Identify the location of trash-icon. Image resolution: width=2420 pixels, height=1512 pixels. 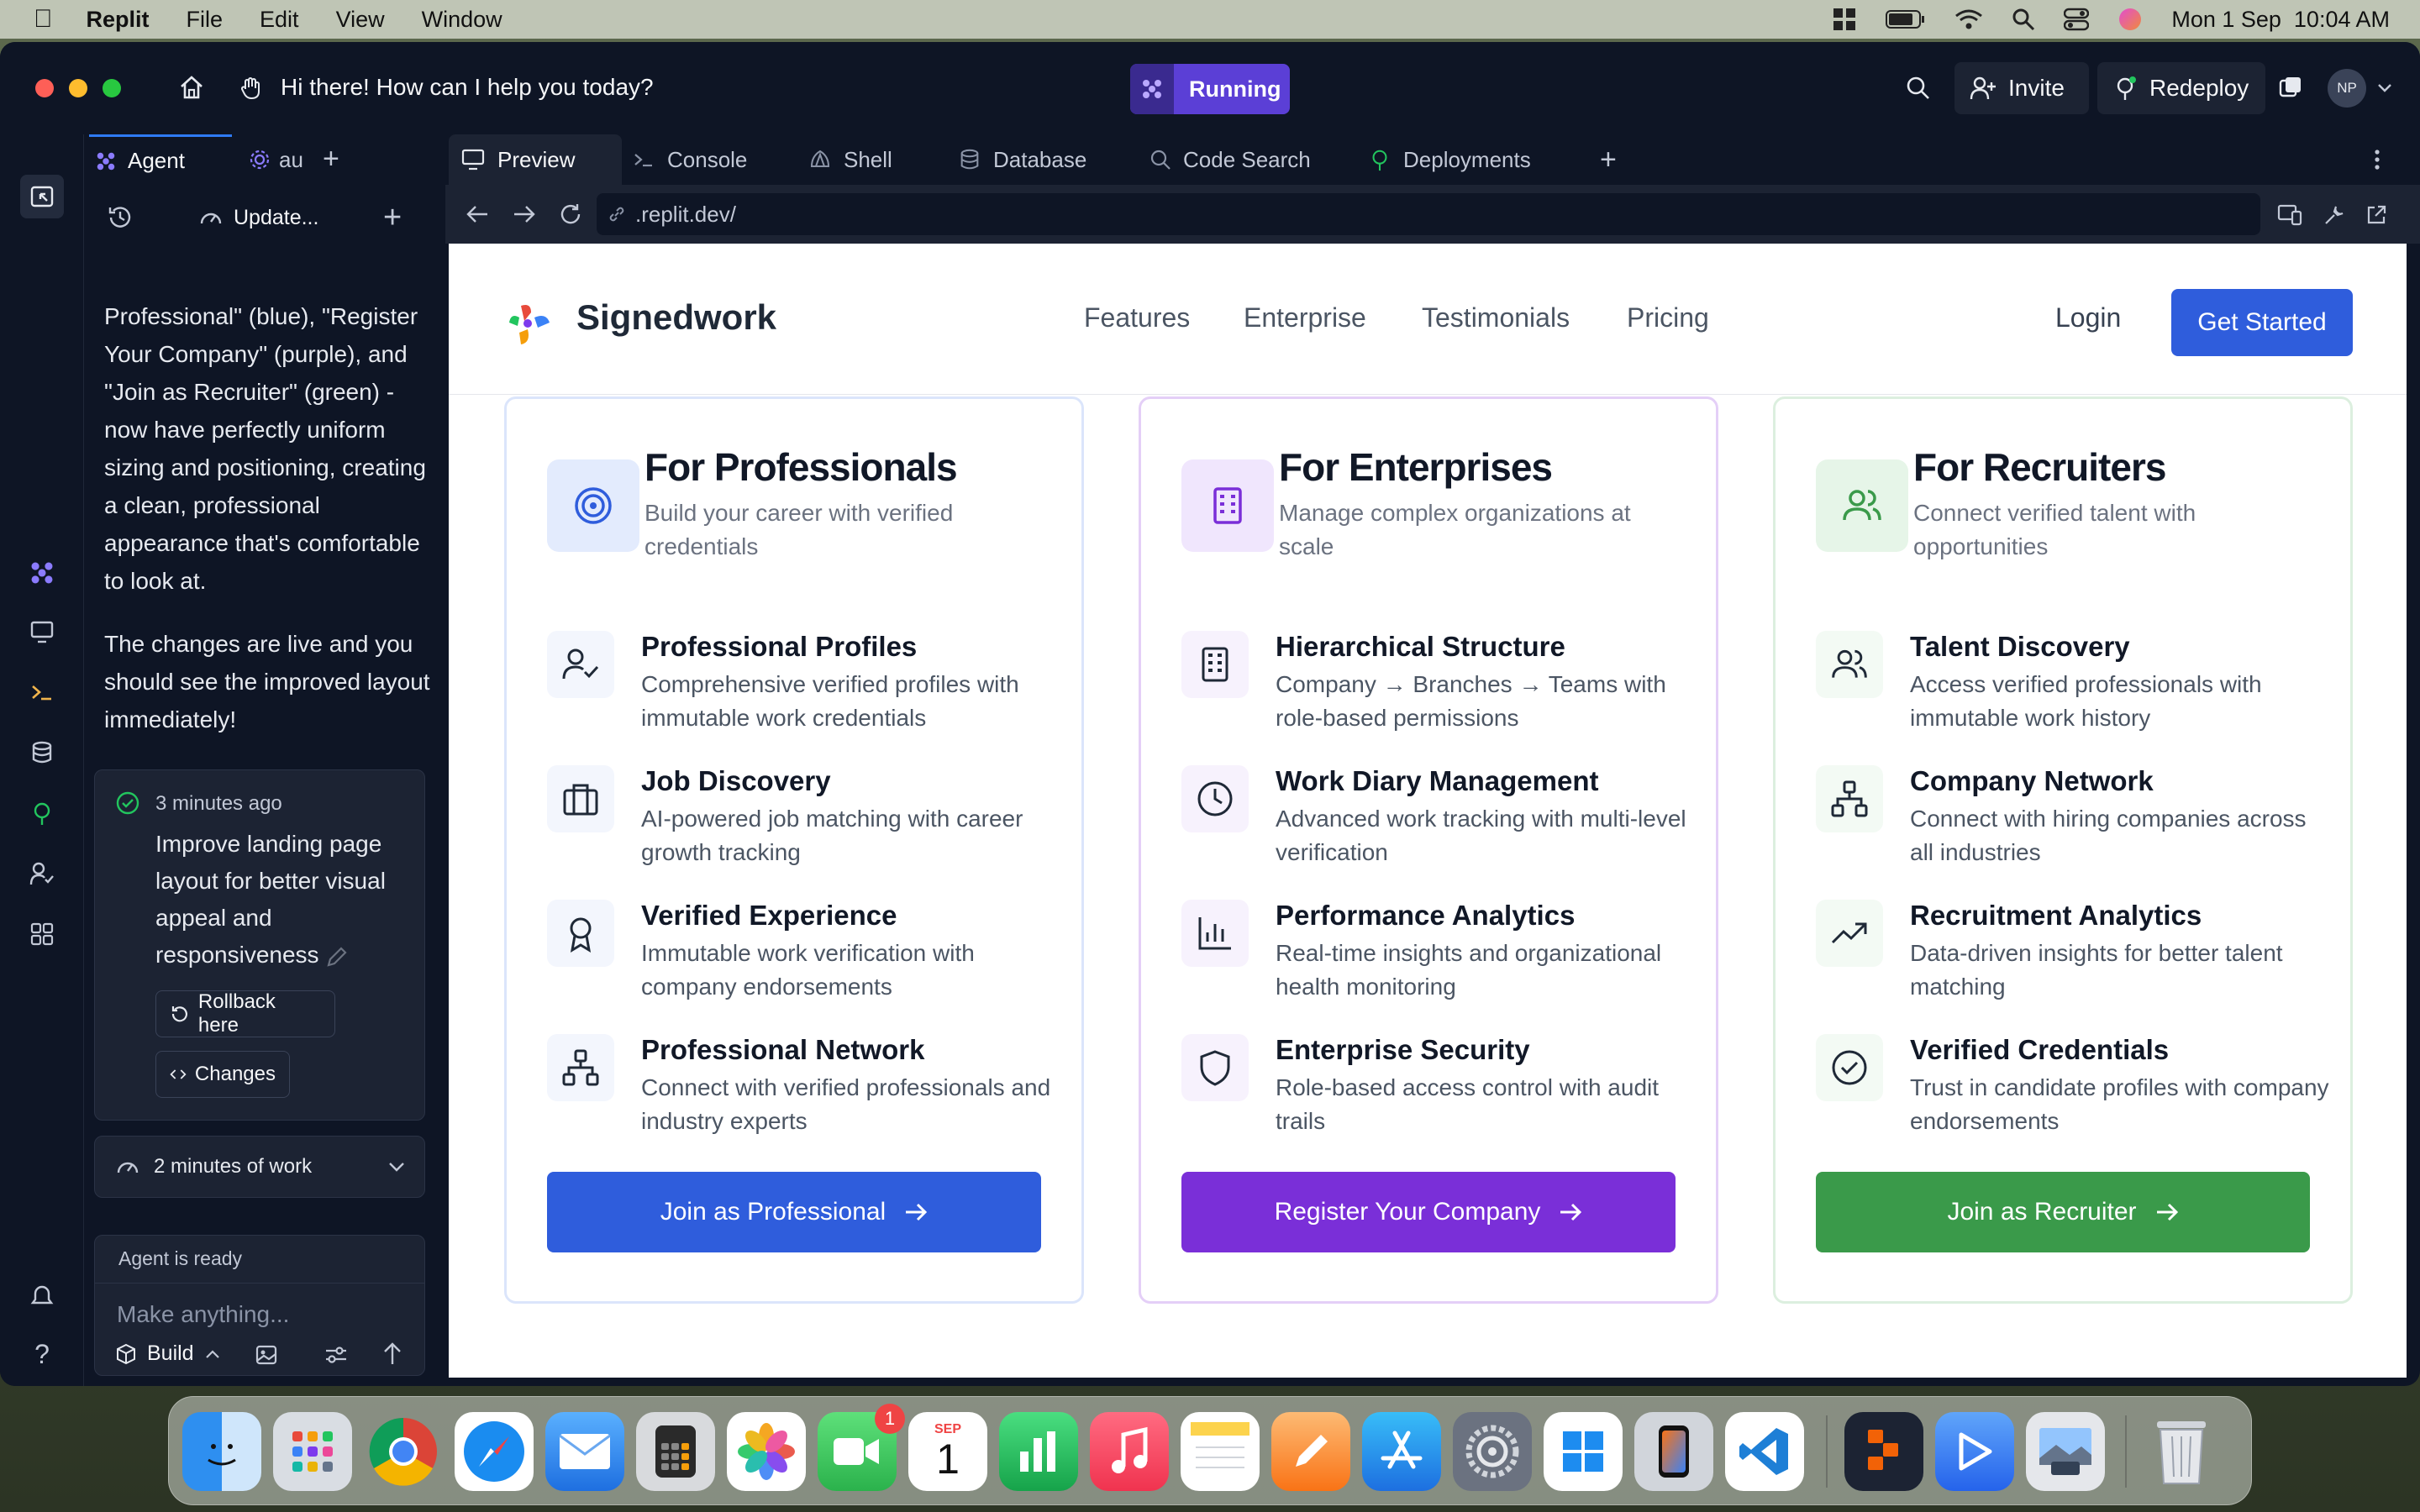
(2181, 1451).